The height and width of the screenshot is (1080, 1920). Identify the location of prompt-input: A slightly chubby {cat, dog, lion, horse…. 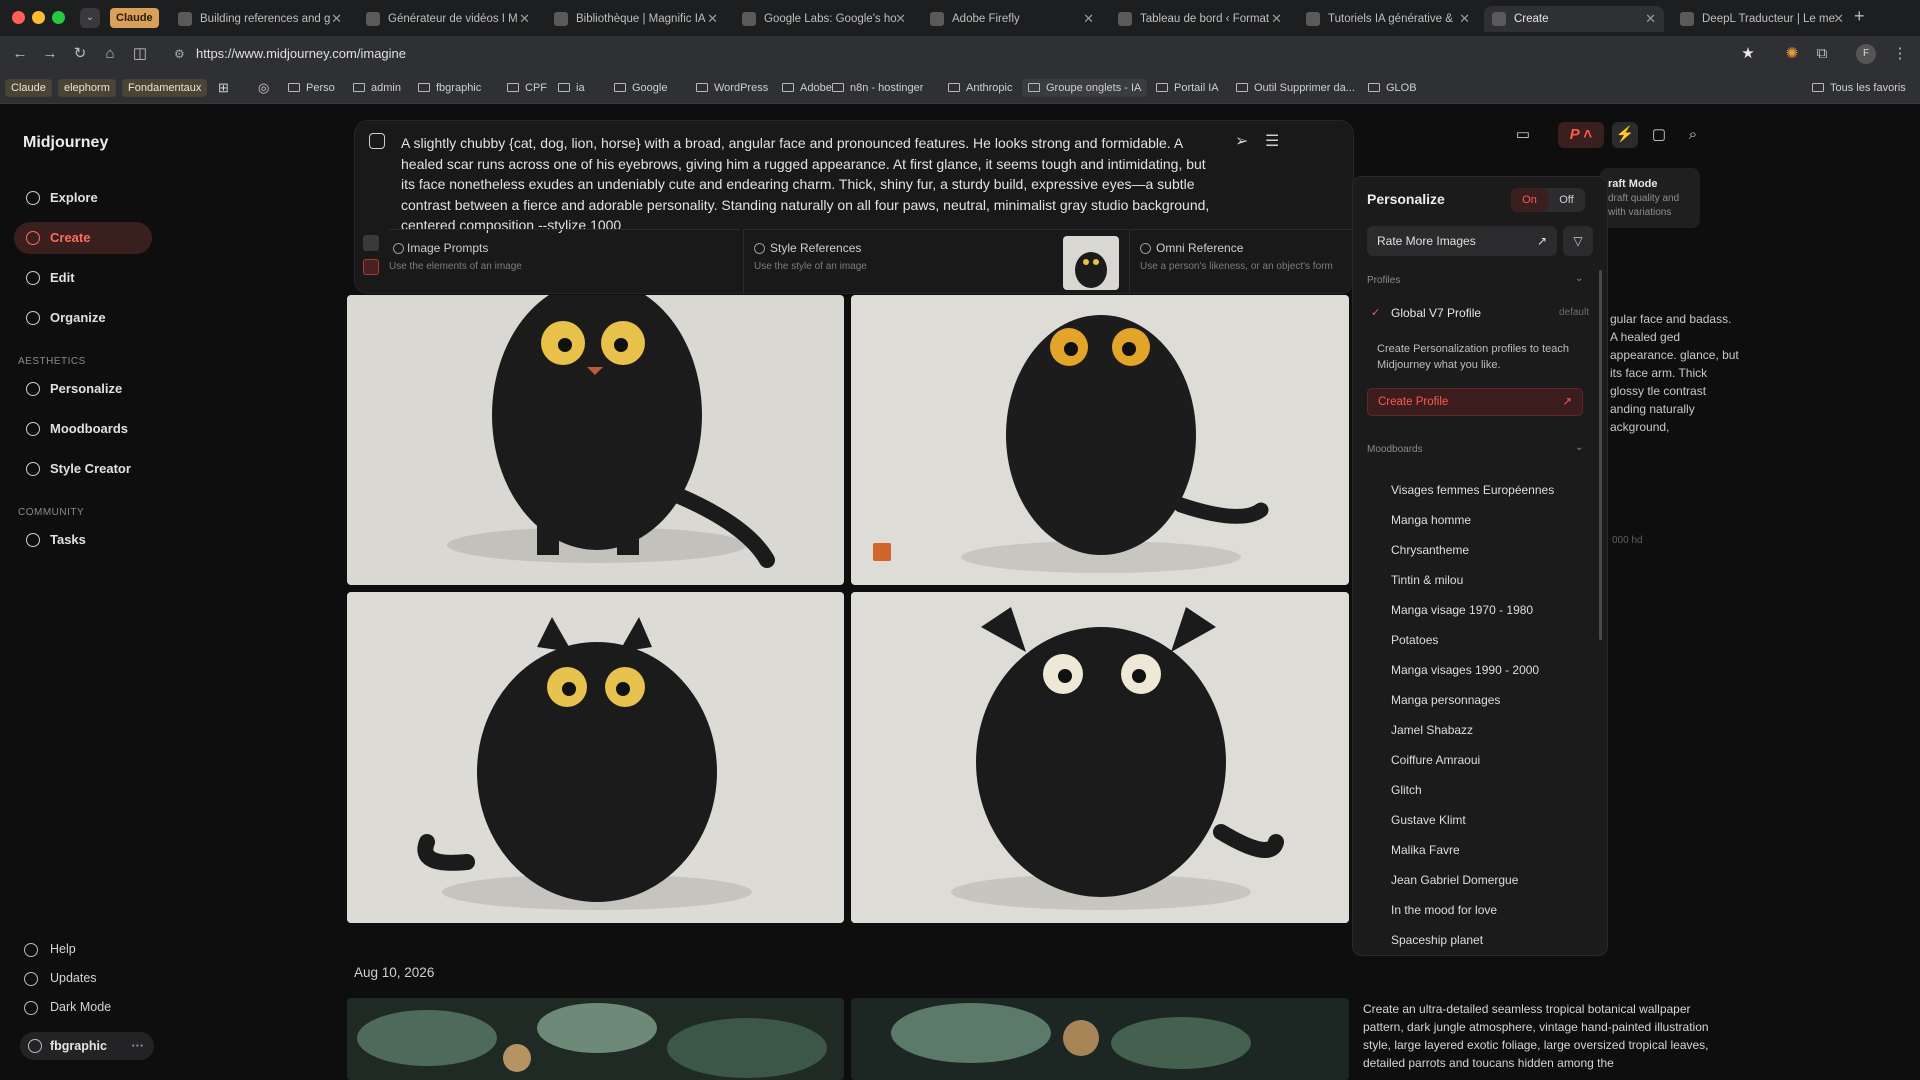
(811, 184).